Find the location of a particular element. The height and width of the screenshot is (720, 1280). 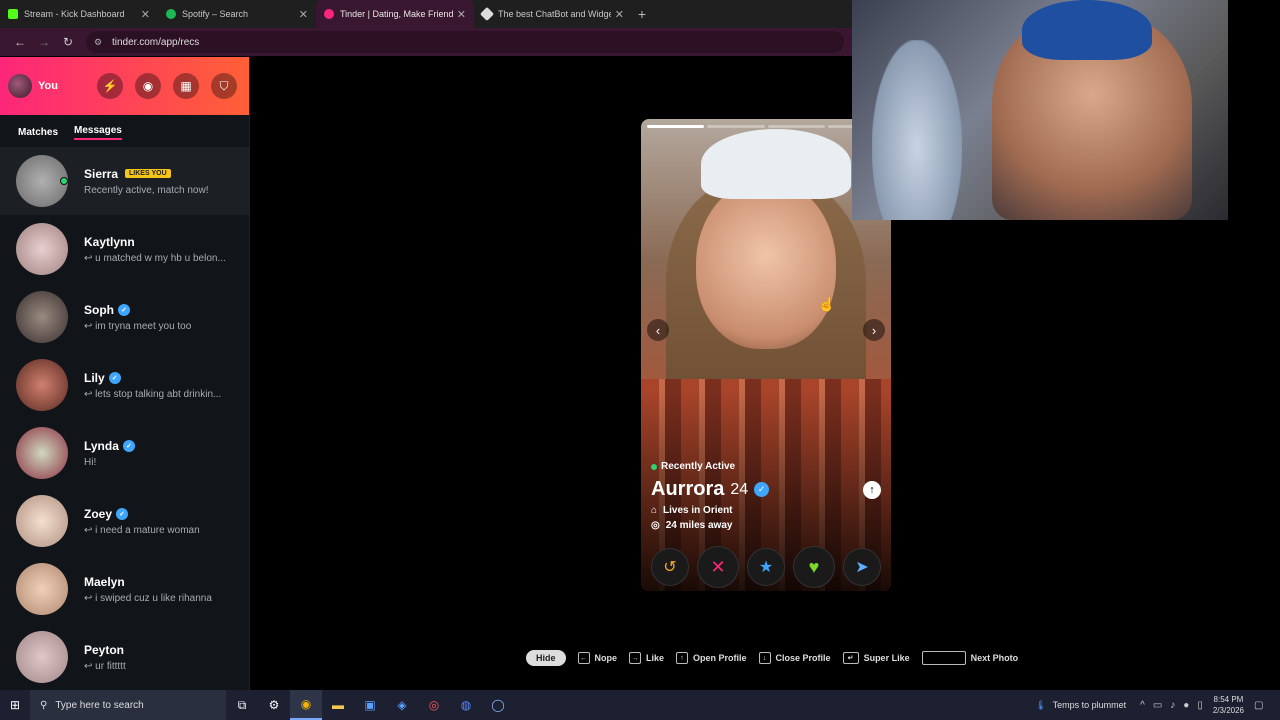

chevron-right-icon: › is located at coordinates (874, 330).